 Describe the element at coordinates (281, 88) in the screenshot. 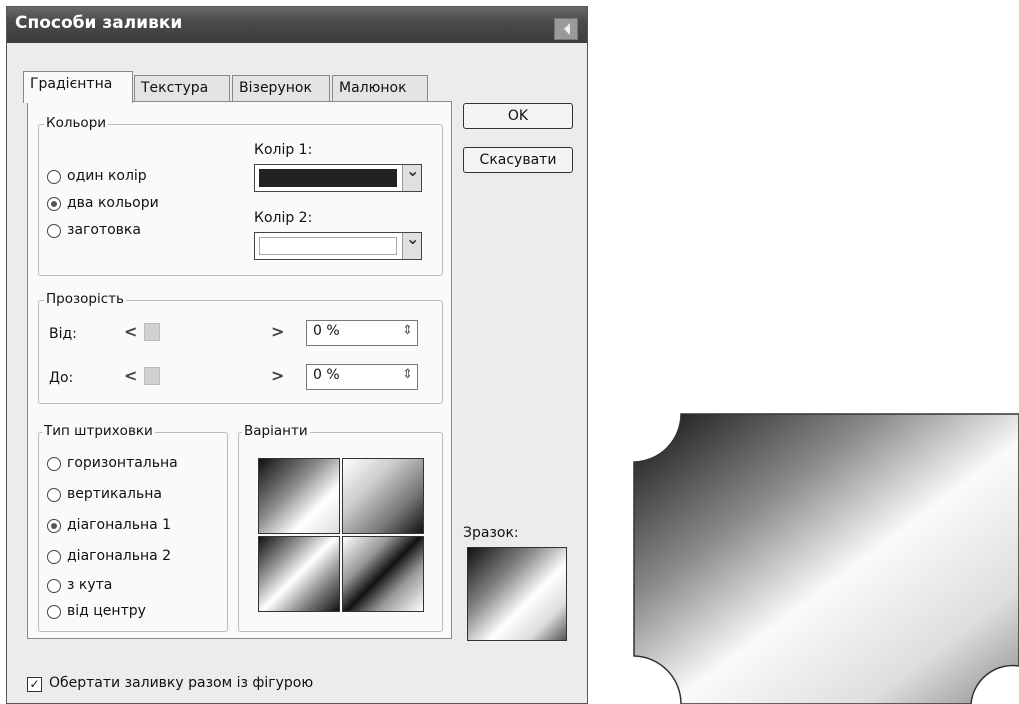

I see `tab-pattern: Візерунок` at that location.